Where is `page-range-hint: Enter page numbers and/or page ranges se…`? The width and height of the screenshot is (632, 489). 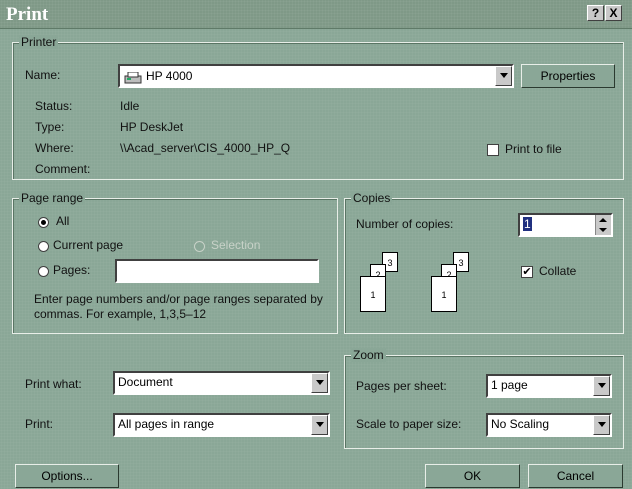
page-range-hint: Enter page numbers and/or page ranges se… is located at coordinates (178, 306).